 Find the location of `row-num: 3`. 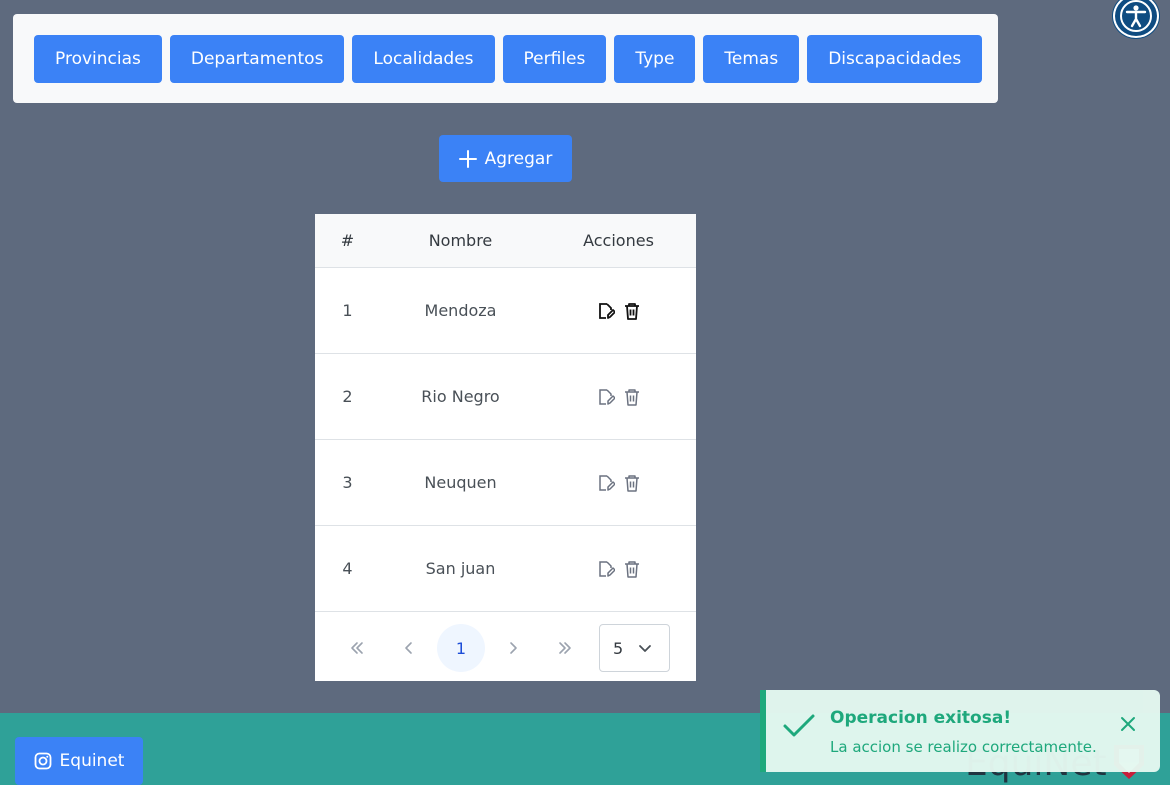

row-num: 3 is located at coordinates (347, 482).